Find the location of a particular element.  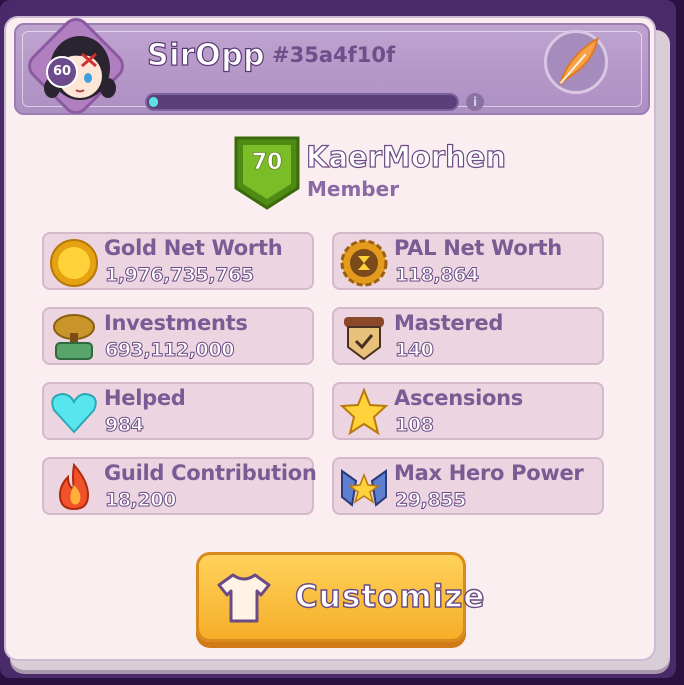

stat-card-ascensions: Ascensions 108 is located at coordinates (468, 411).